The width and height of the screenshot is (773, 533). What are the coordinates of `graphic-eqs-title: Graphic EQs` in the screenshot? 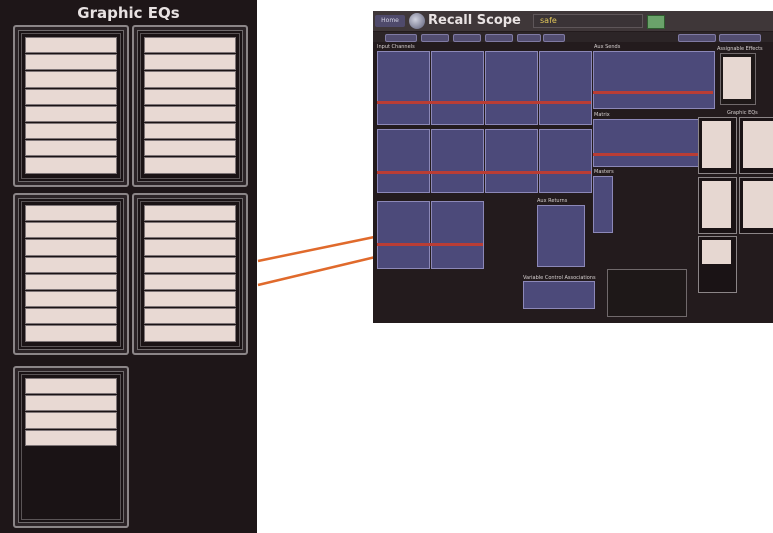 It's located at (128, 13).